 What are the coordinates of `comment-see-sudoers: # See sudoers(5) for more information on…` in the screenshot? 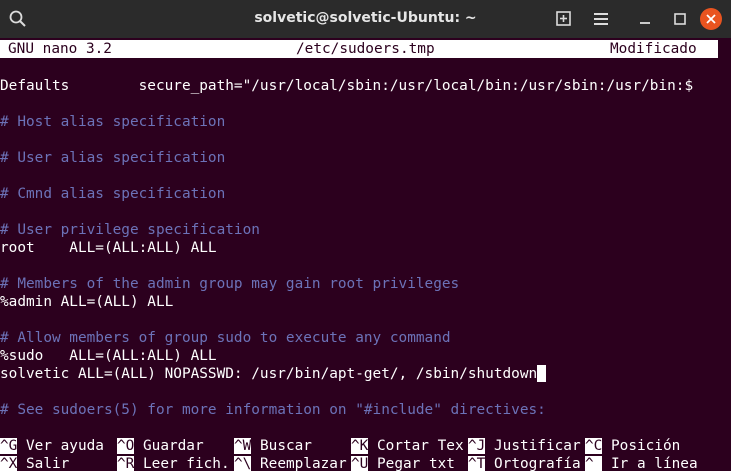 It's located at (273, 410).